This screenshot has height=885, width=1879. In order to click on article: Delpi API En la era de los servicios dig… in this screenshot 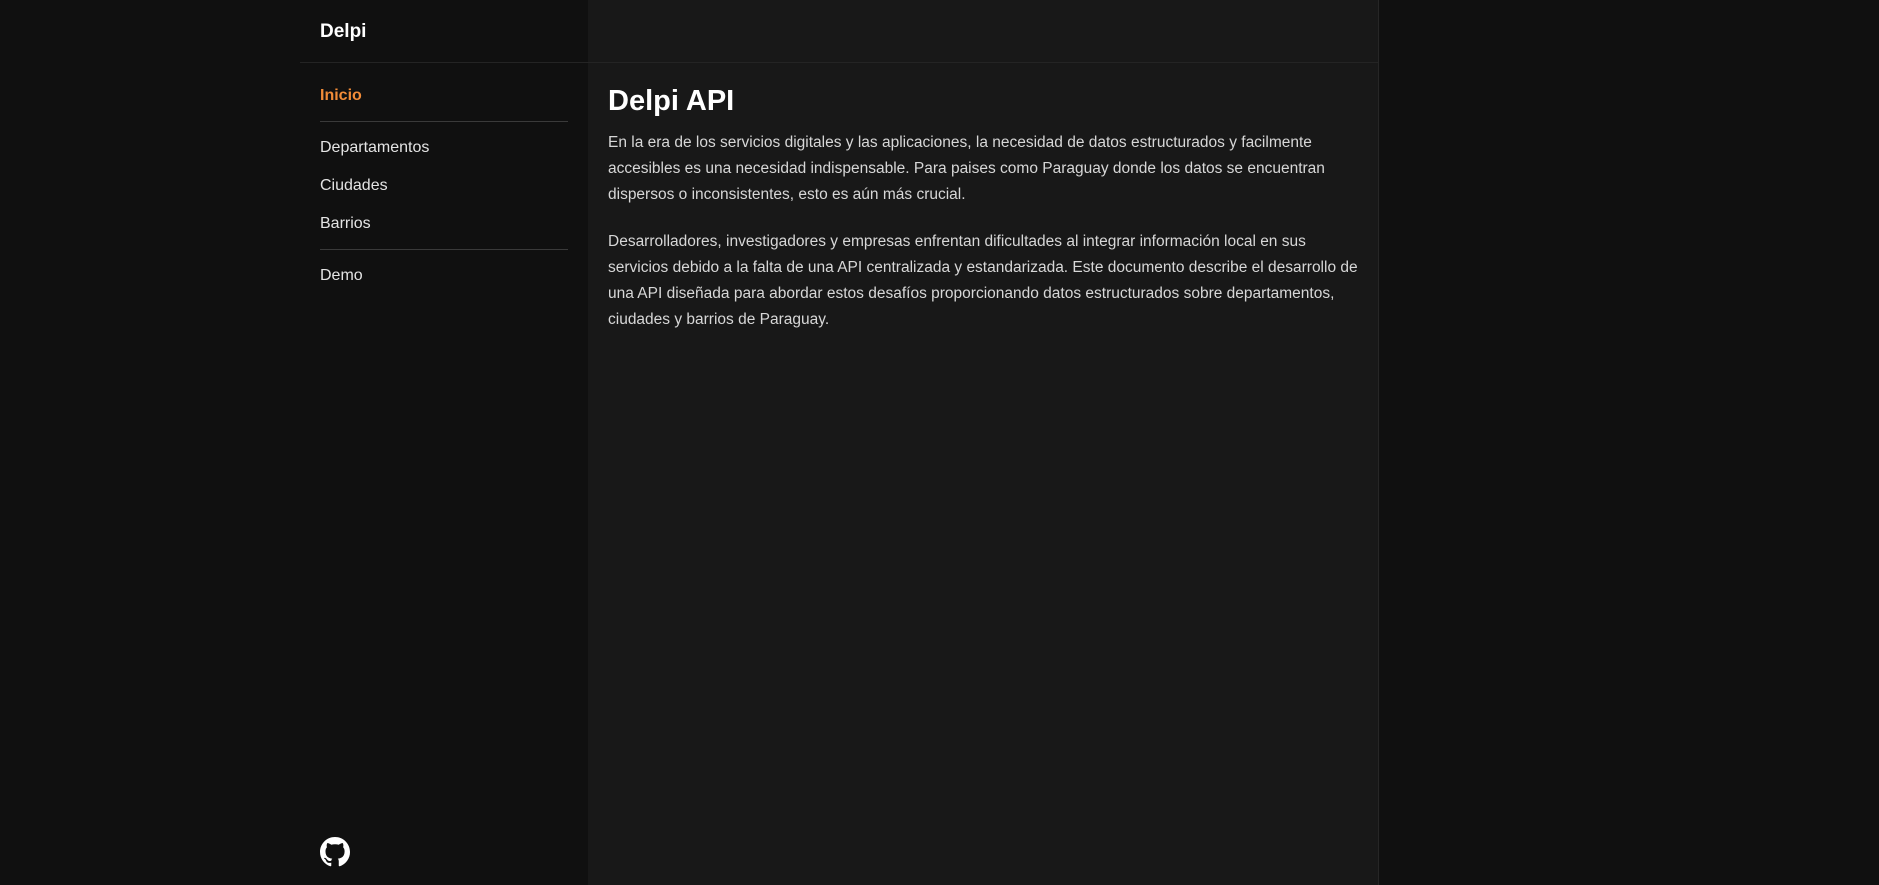, I will do `click(984, 219)`.